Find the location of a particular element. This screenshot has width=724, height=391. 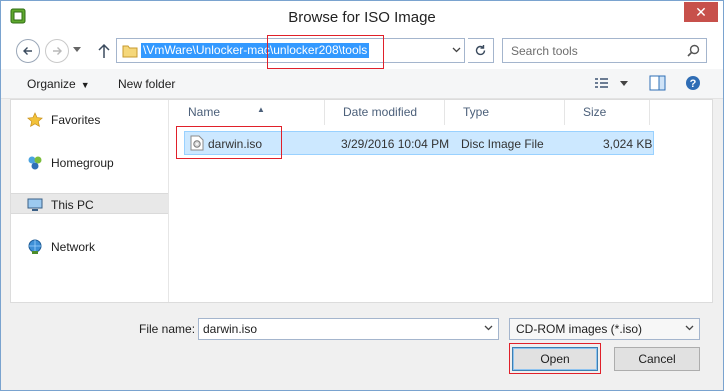

back-arrow-icon is located at coordinates (27, 51).